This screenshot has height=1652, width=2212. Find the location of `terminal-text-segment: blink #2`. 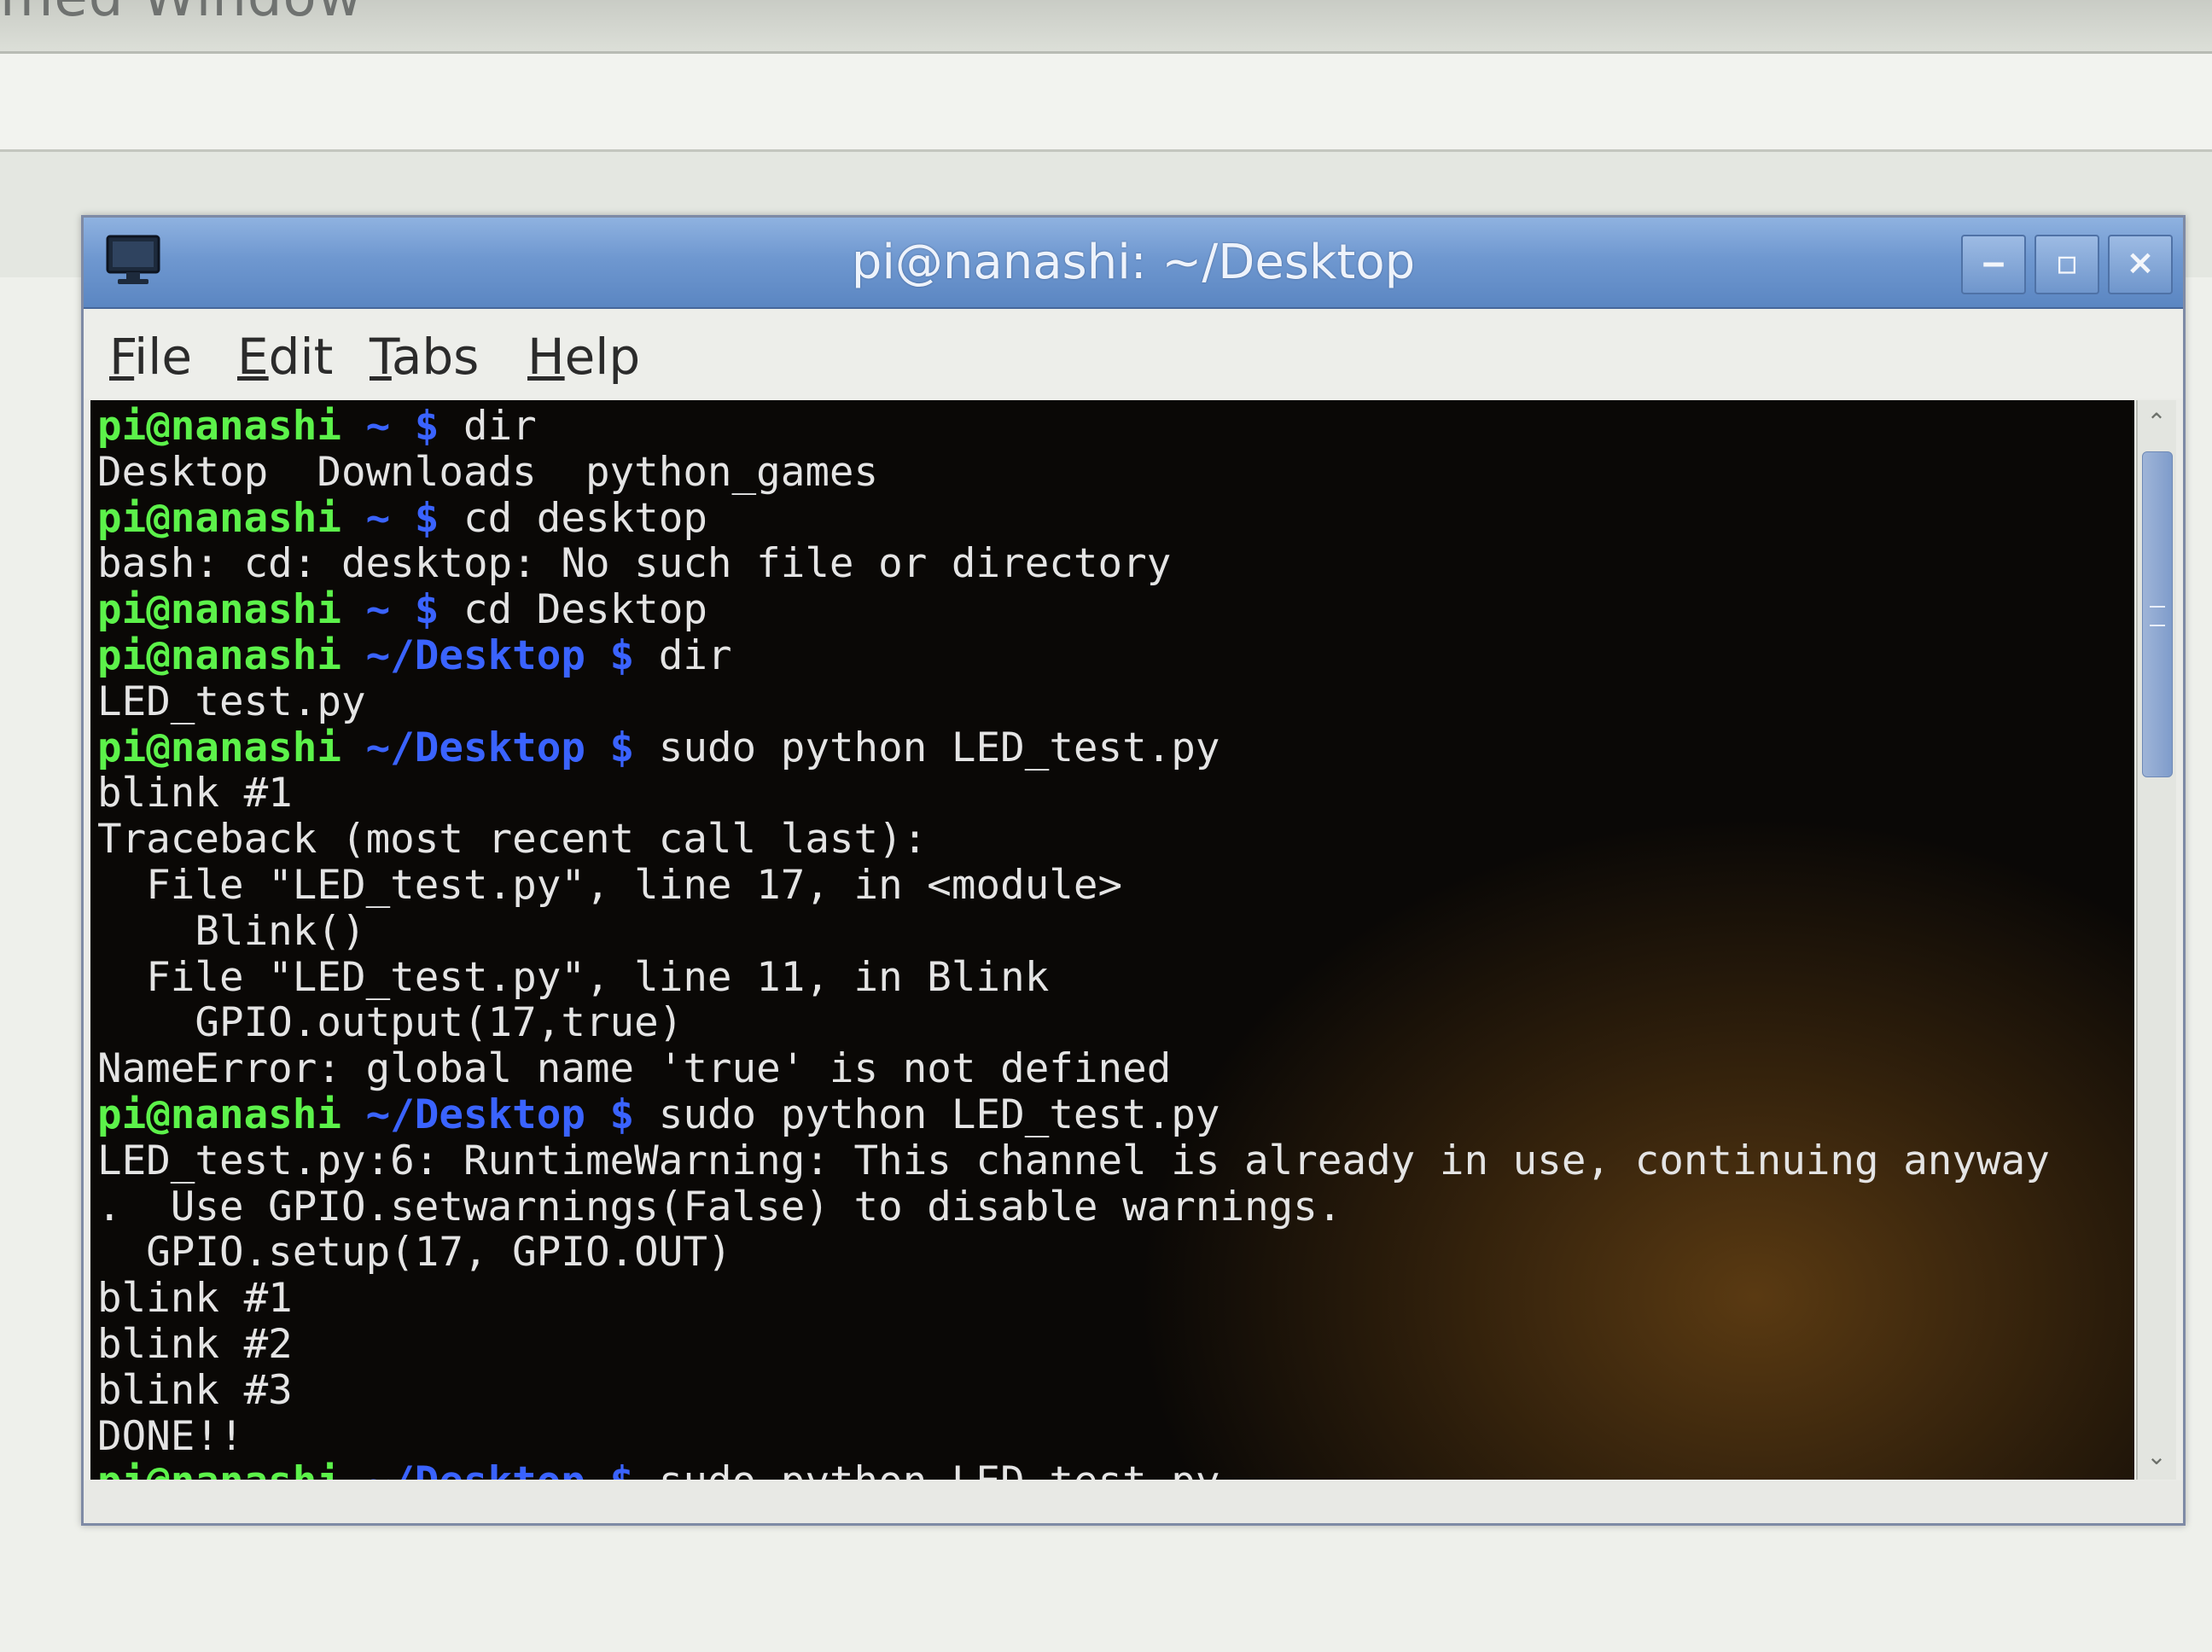

terminal-text-segment: blink #2 is located at coordinates (195, 1344).